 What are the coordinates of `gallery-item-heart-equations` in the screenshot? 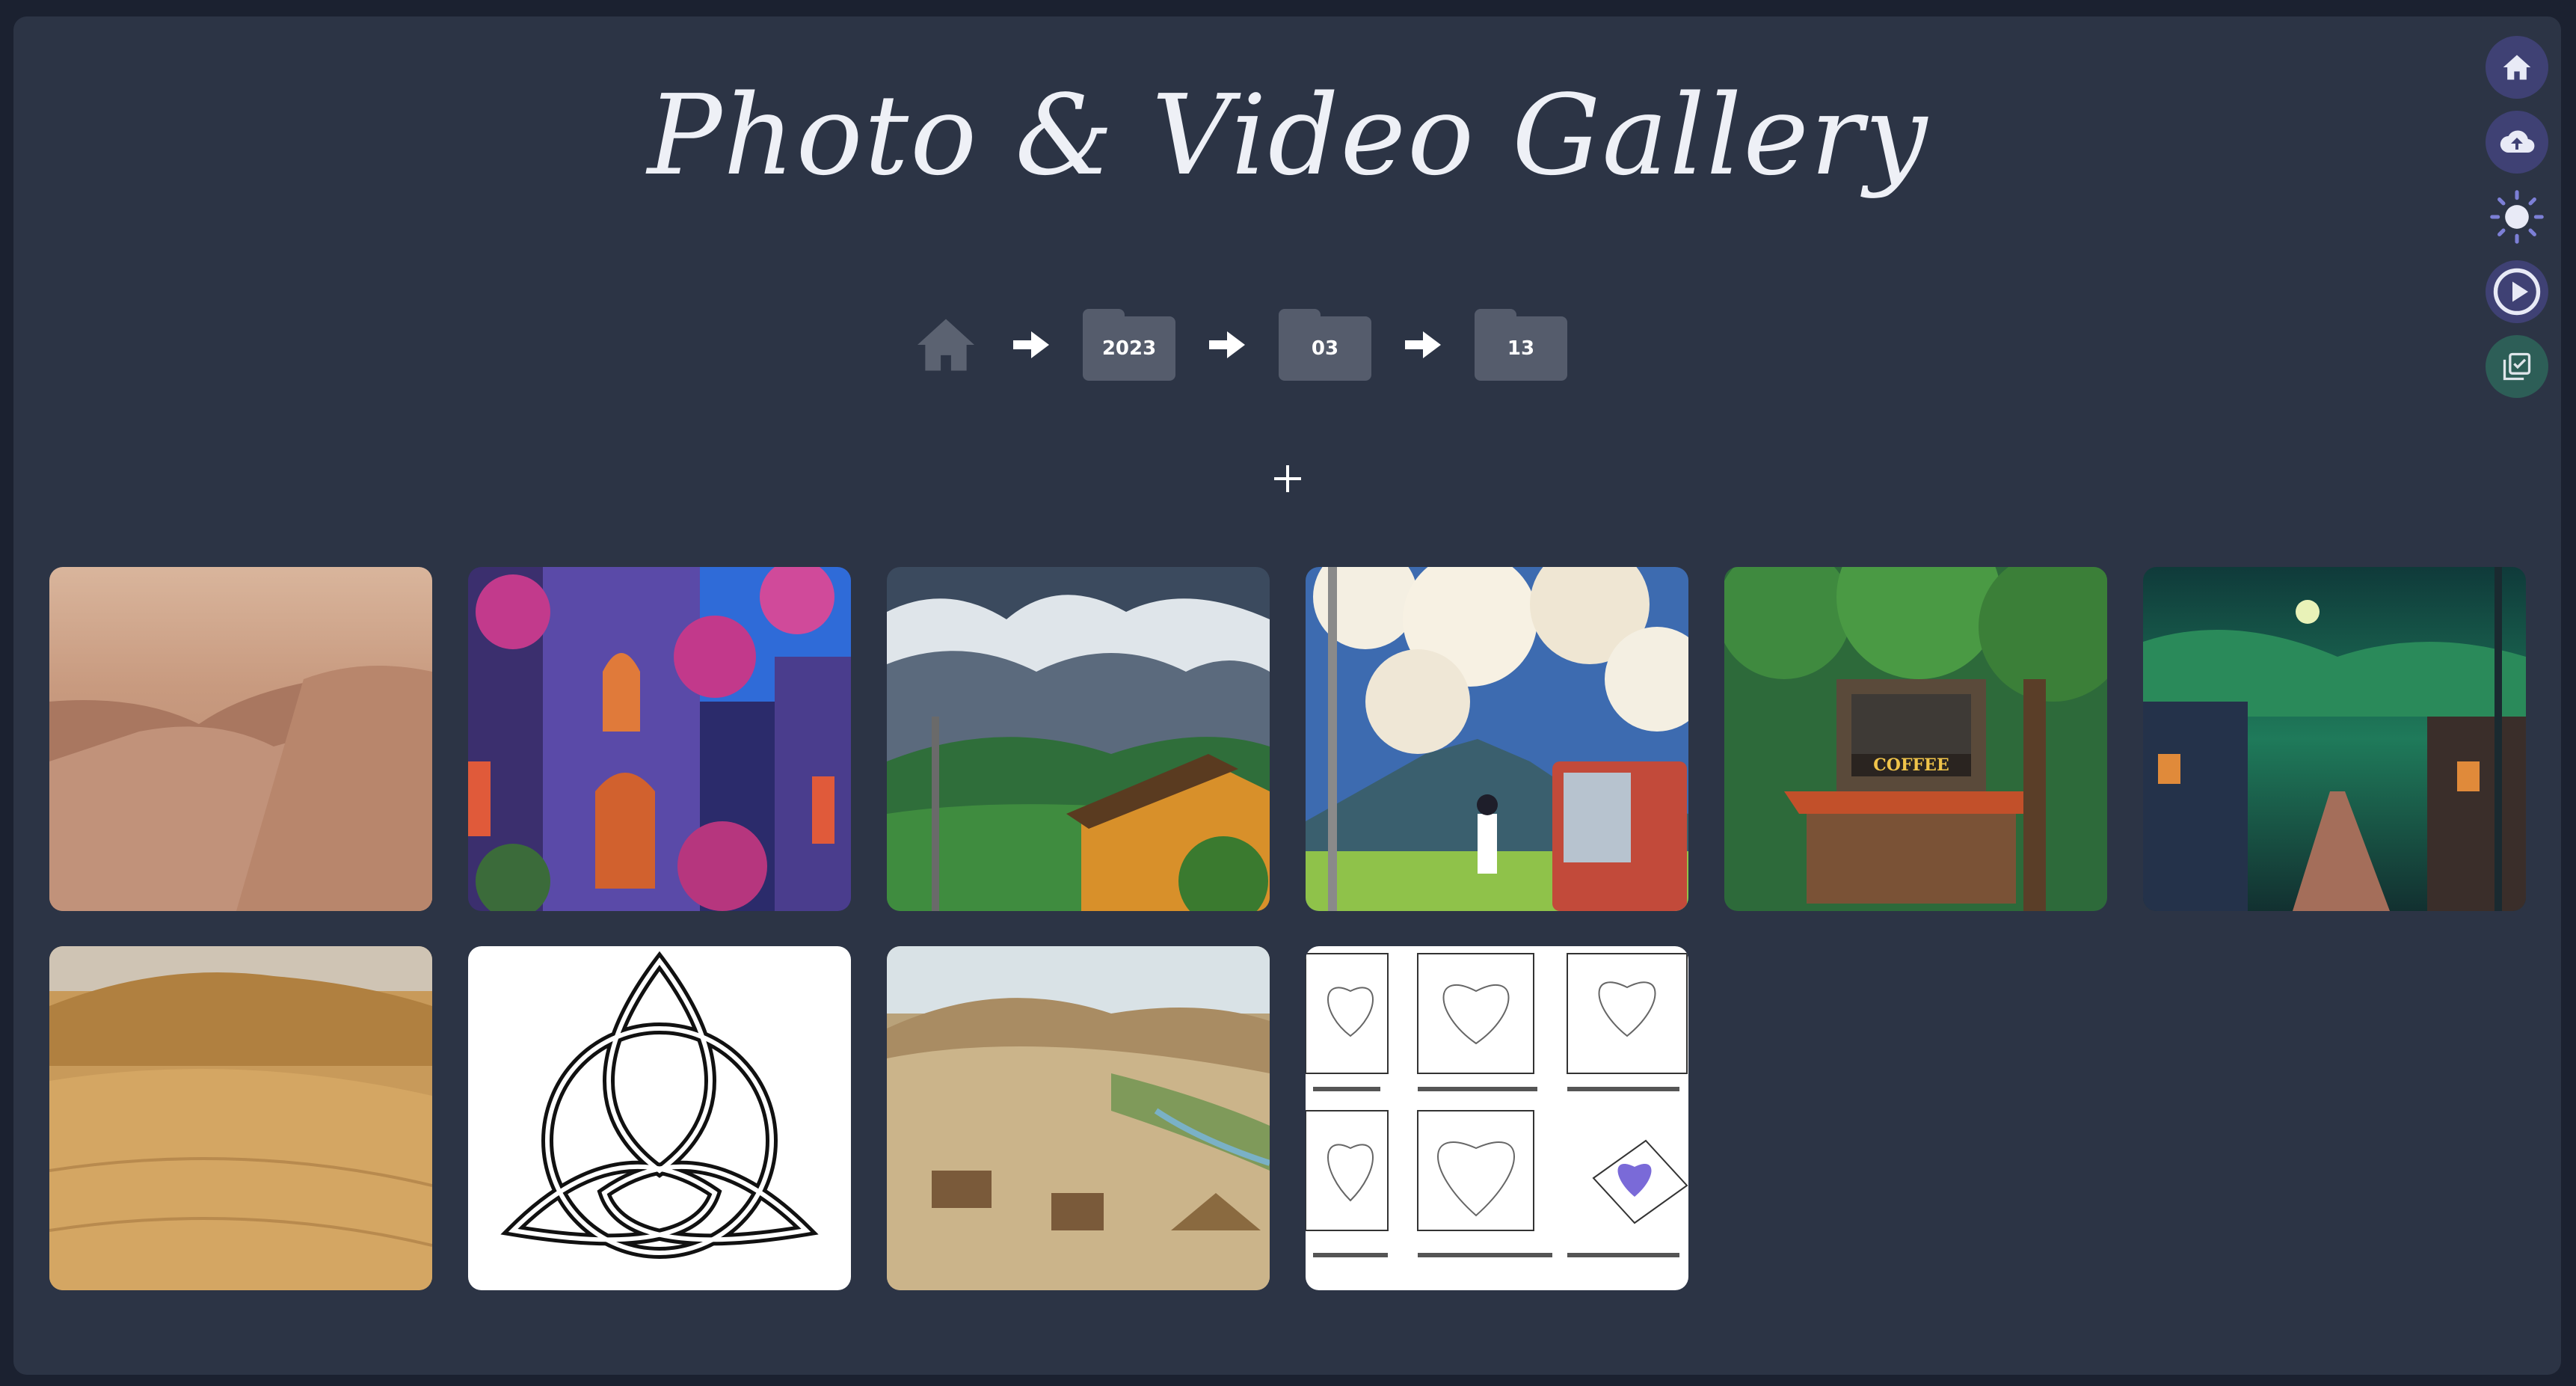 It's located at (1497, 1118).